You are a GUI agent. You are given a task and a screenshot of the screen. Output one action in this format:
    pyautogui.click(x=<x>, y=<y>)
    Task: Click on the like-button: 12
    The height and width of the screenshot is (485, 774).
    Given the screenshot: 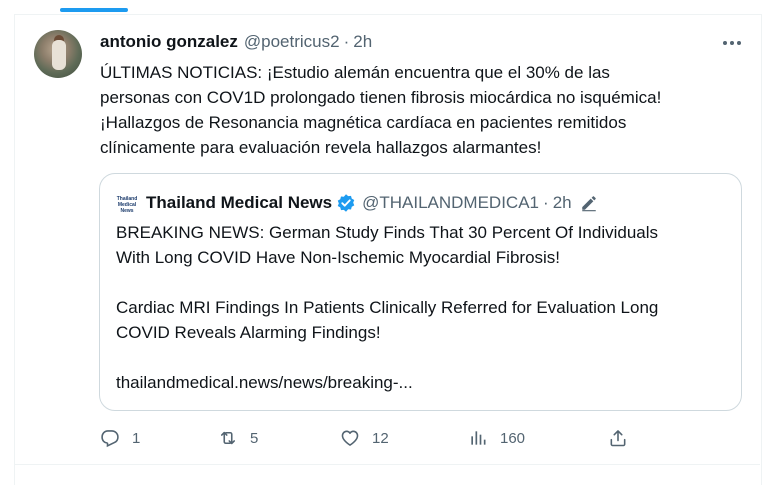 What is the action you would take?
    pyautogui.click(x=364, y=438)
    